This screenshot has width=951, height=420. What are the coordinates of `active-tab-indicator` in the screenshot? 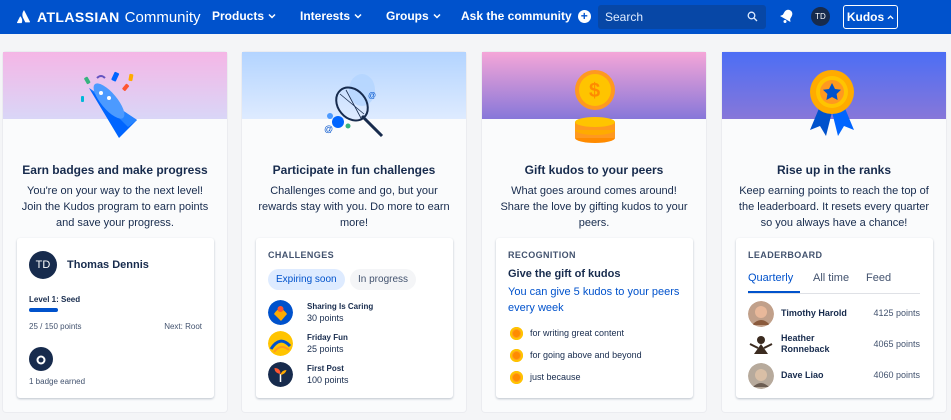 It's located at (774, 292).